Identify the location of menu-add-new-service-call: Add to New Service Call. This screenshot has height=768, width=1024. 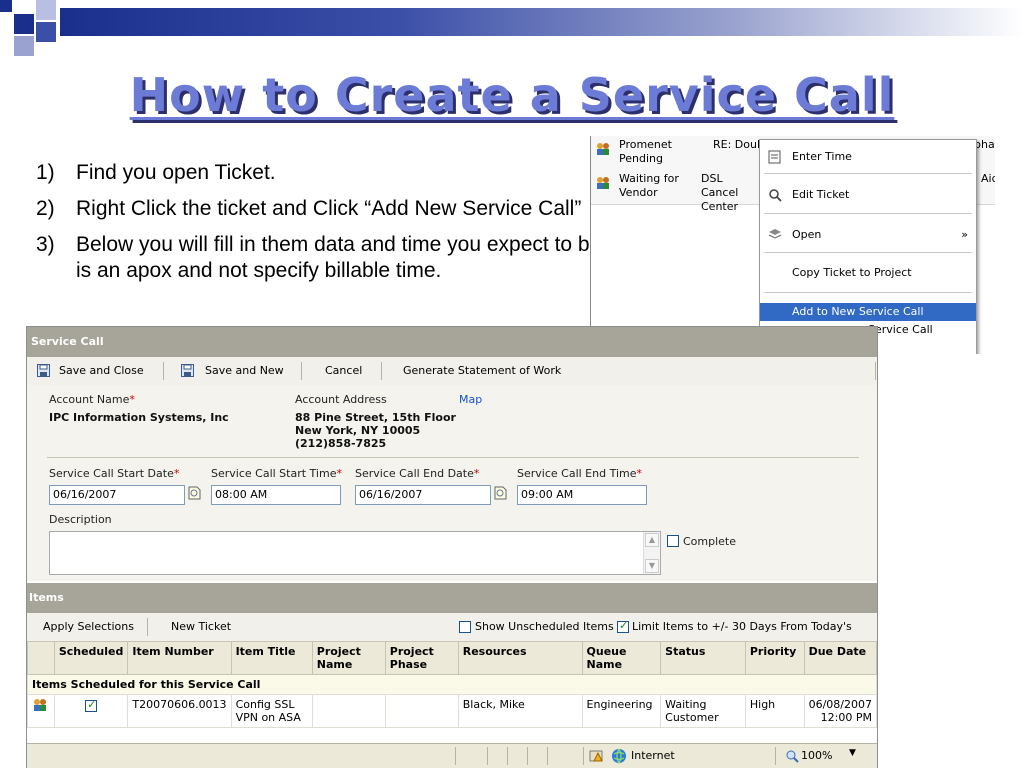
(868, 312).